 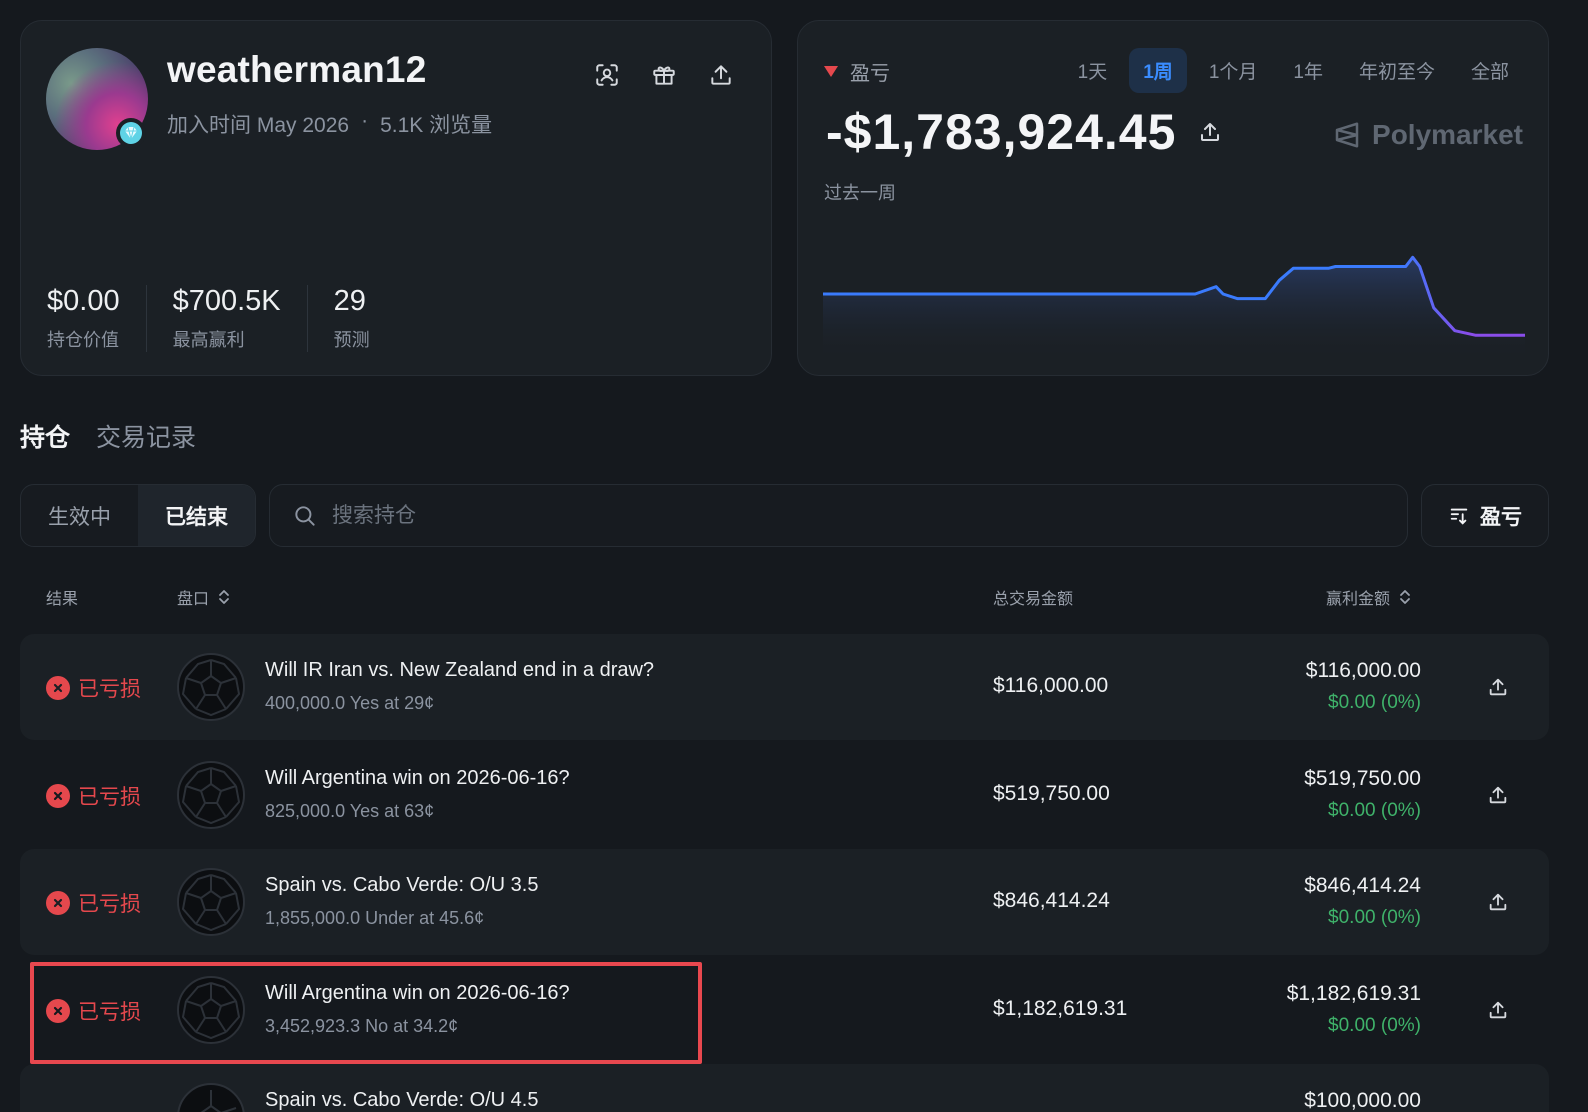 What do you see at coordinates (1362, 778) in the screenshot?
I see `win-amount: $519,750.00` at bounding box center [1362, 778].